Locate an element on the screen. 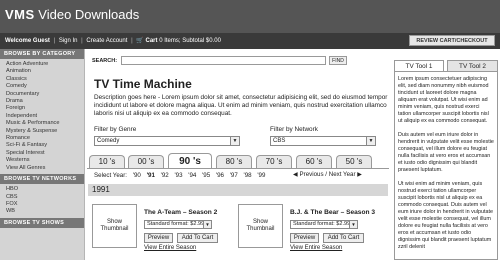 This screenshot has height=260, width=500. genre-filter-label: Filter by Genre is located at coordinates (115, 129).